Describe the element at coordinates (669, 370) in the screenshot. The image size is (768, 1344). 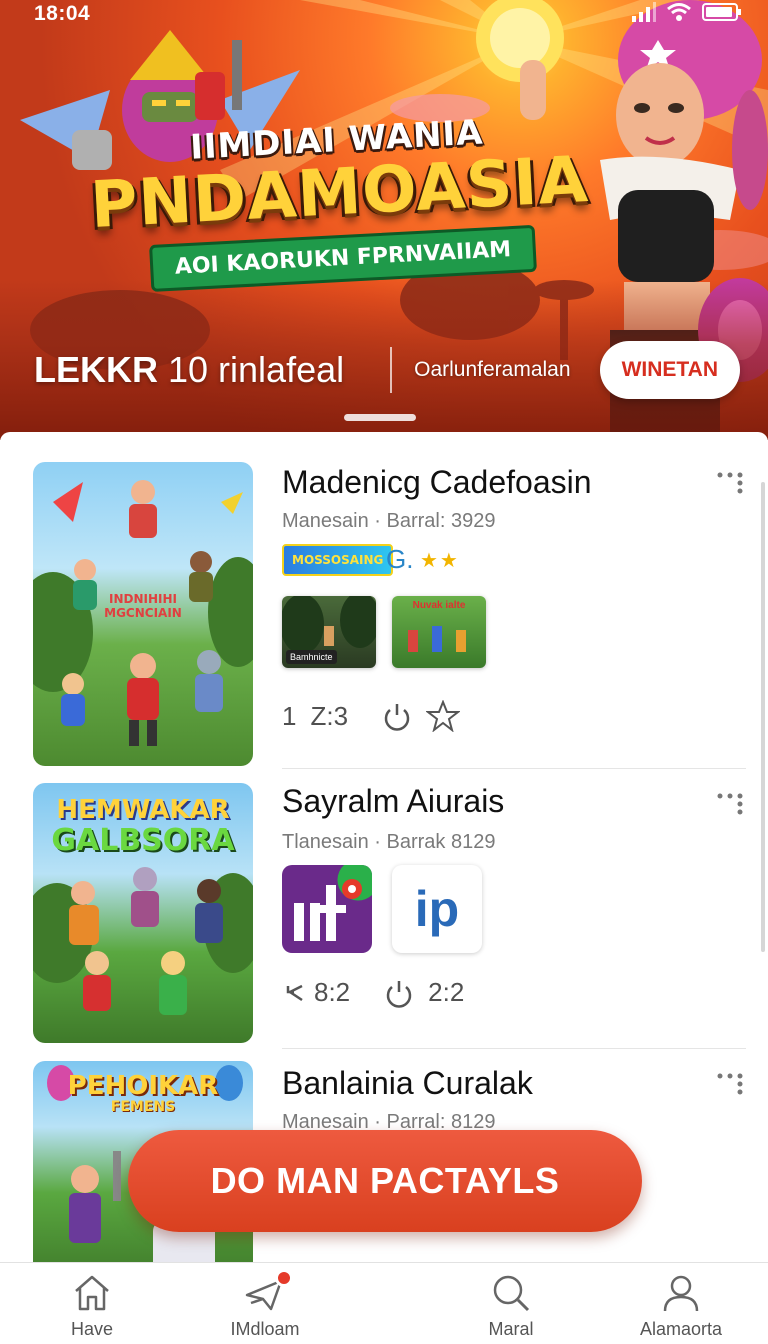
I see `hero-action-button: WINETAN` at that location.